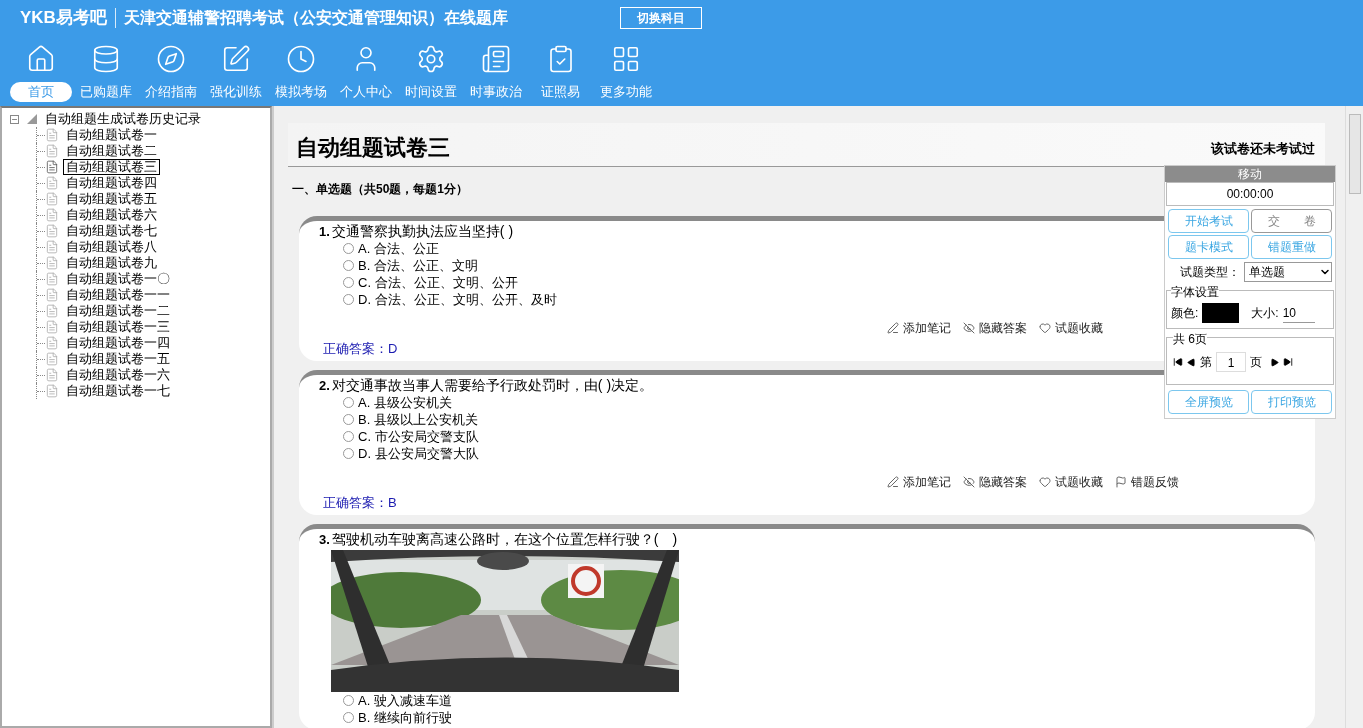  I want to click on tree-item: 自动组题试卷五, so click(111, 199).